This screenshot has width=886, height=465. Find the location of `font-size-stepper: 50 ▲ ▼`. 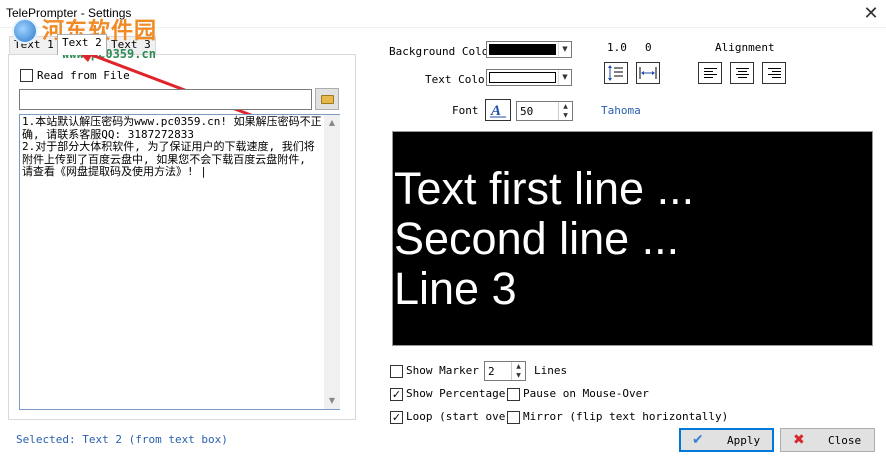

font-size-stepper: 50 ▲ ▼ is located at coordinates (544, 111).